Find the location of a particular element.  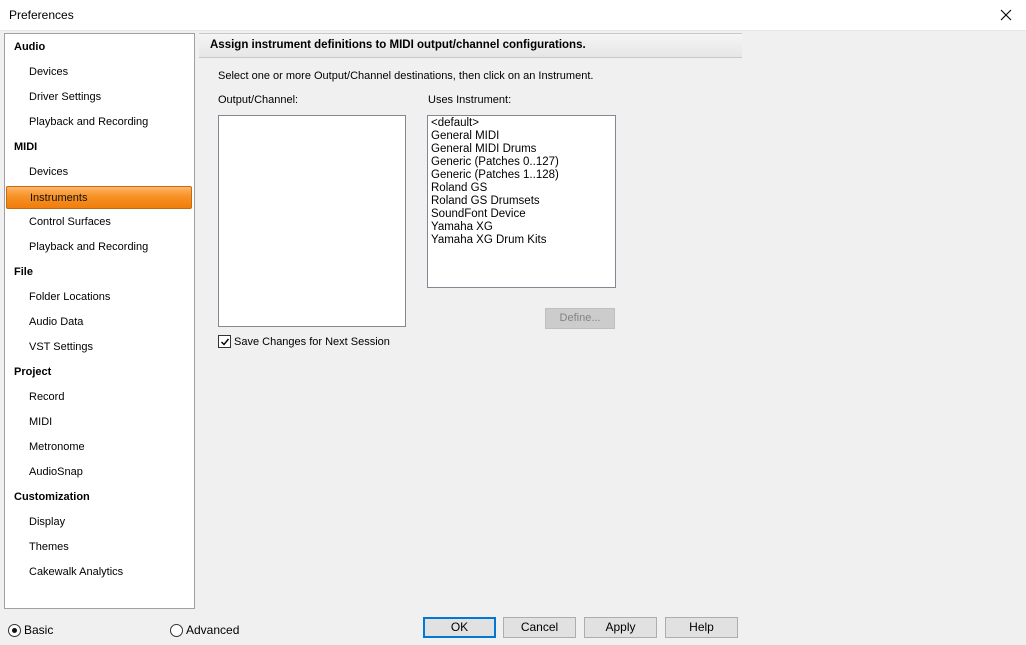

nav-item-metronome: Metronome is located at coordinates (99, 447).